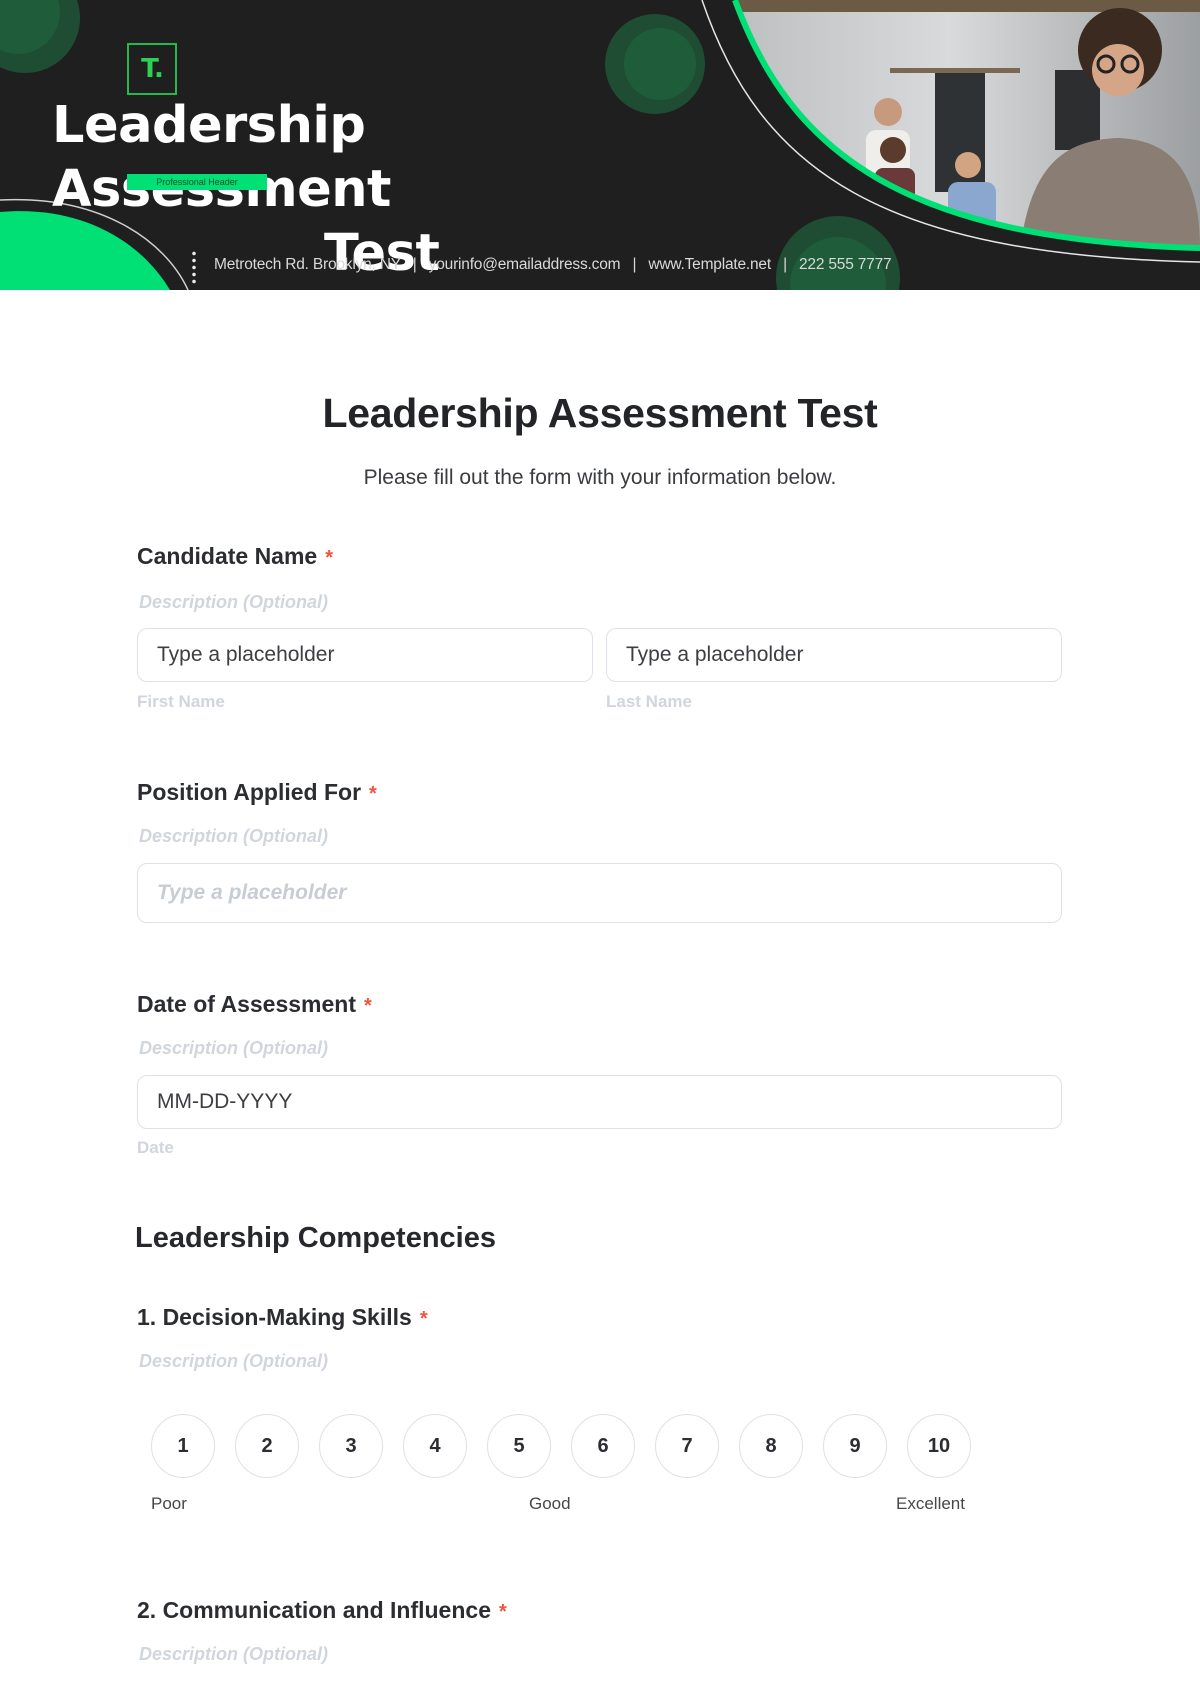 This screenshot has width=1200, height=1700. What do you see at coordinates (233, 836) in the screenshot?
I see `position-description: Description (Optional)` at bounding box center [233, 836].